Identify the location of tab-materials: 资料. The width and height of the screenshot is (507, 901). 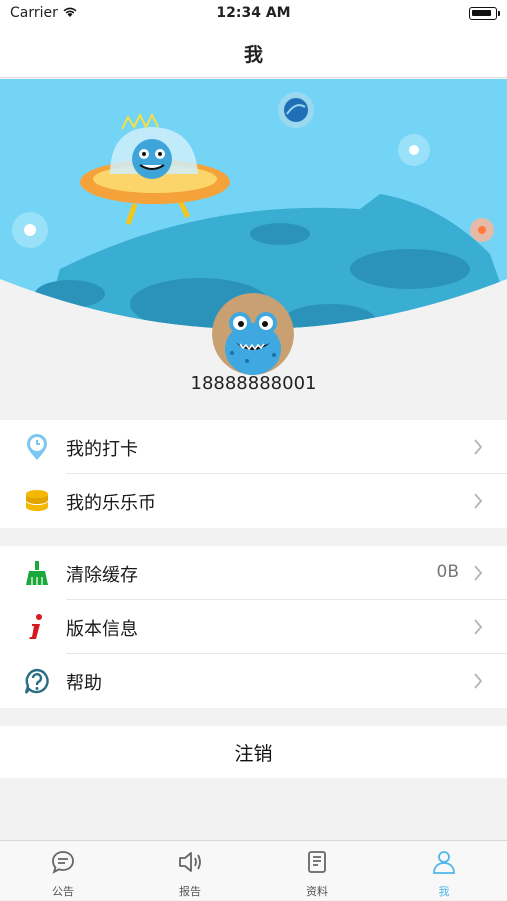
(317, 871).